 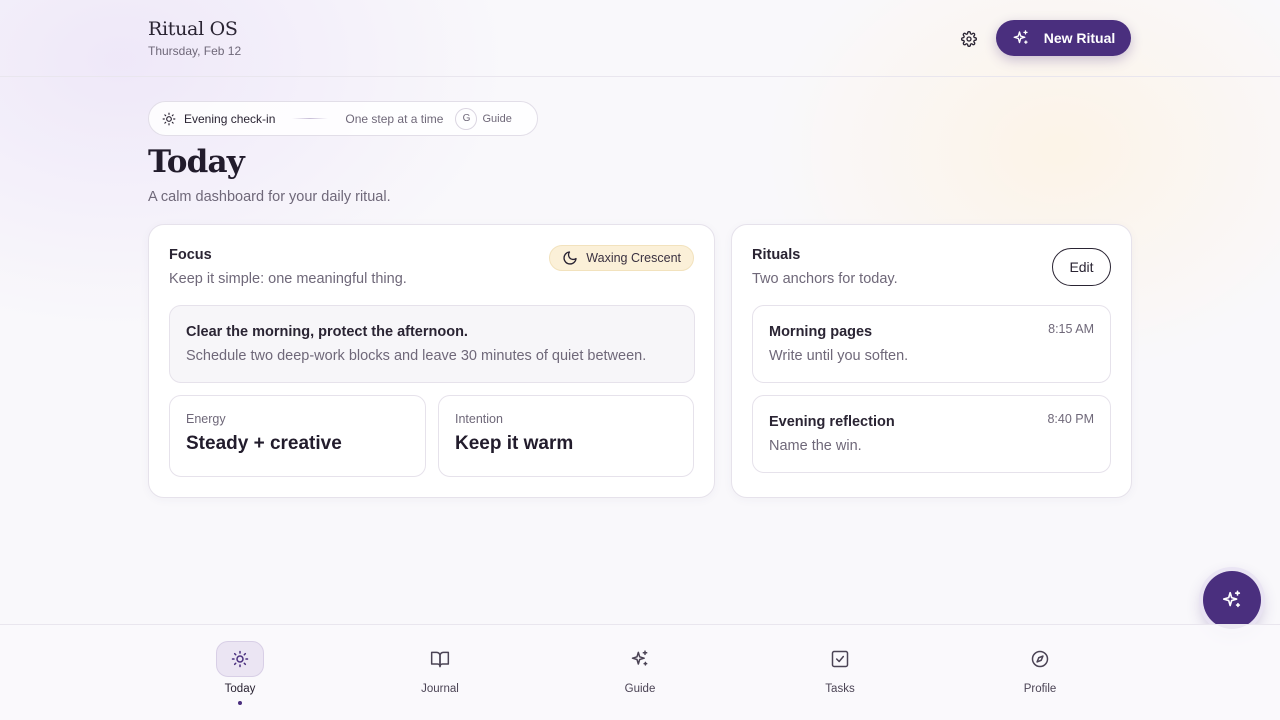 I want to click on ritual-time: 8:15 AM, so click(x=1071, y=329).